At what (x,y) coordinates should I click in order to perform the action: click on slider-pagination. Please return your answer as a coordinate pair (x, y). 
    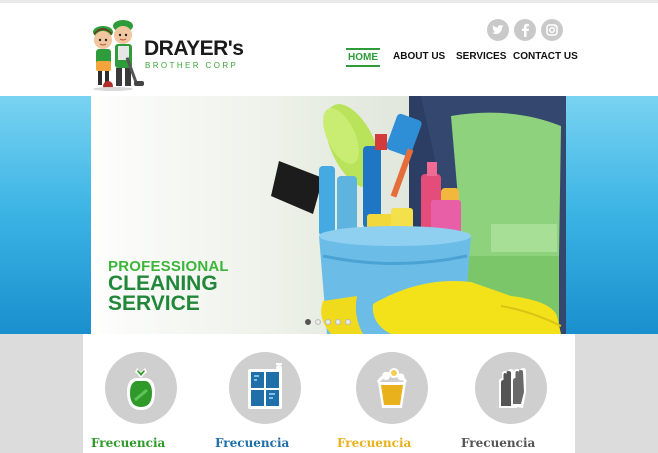
    Looking at the image, I should click on (328, 322).